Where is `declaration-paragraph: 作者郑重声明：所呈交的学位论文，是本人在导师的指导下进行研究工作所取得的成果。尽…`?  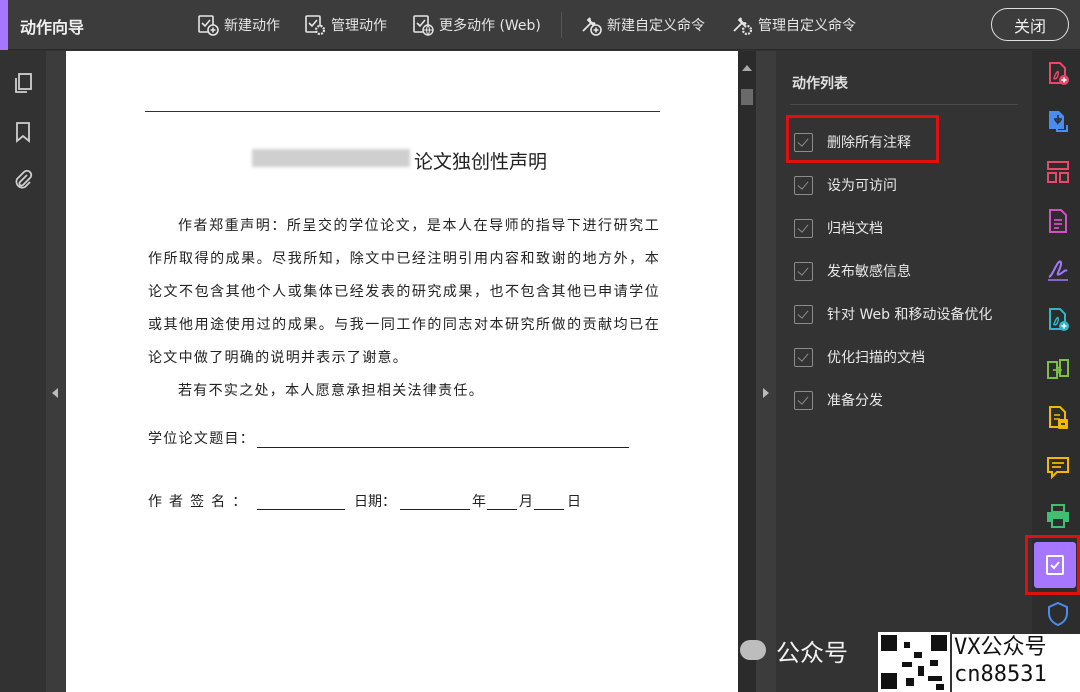
declaration-paragraph: 作者郑重声明：所呈交的学位论文，是本人在导师的指导下进行研究工作所取得的成果。尽… is located at coordinates (404, 292).